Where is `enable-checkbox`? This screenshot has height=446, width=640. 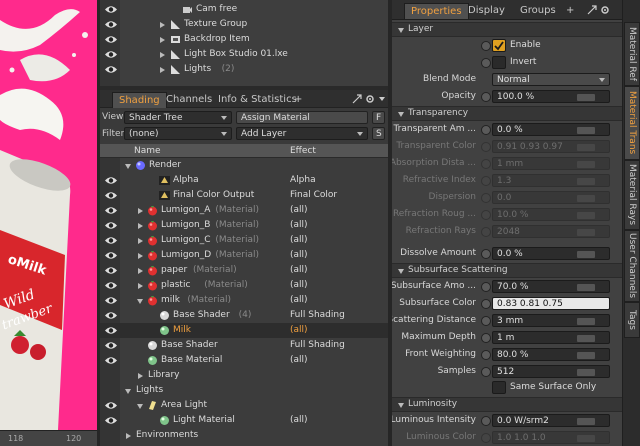 enable-checkbox is located at coordinates (499, 45).